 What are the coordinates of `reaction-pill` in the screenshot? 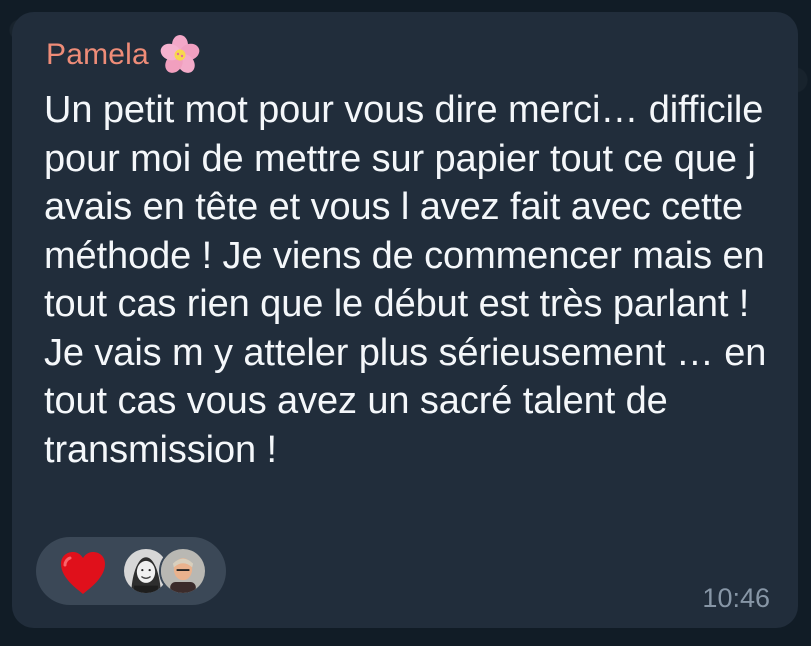 It's located at (131, 571).